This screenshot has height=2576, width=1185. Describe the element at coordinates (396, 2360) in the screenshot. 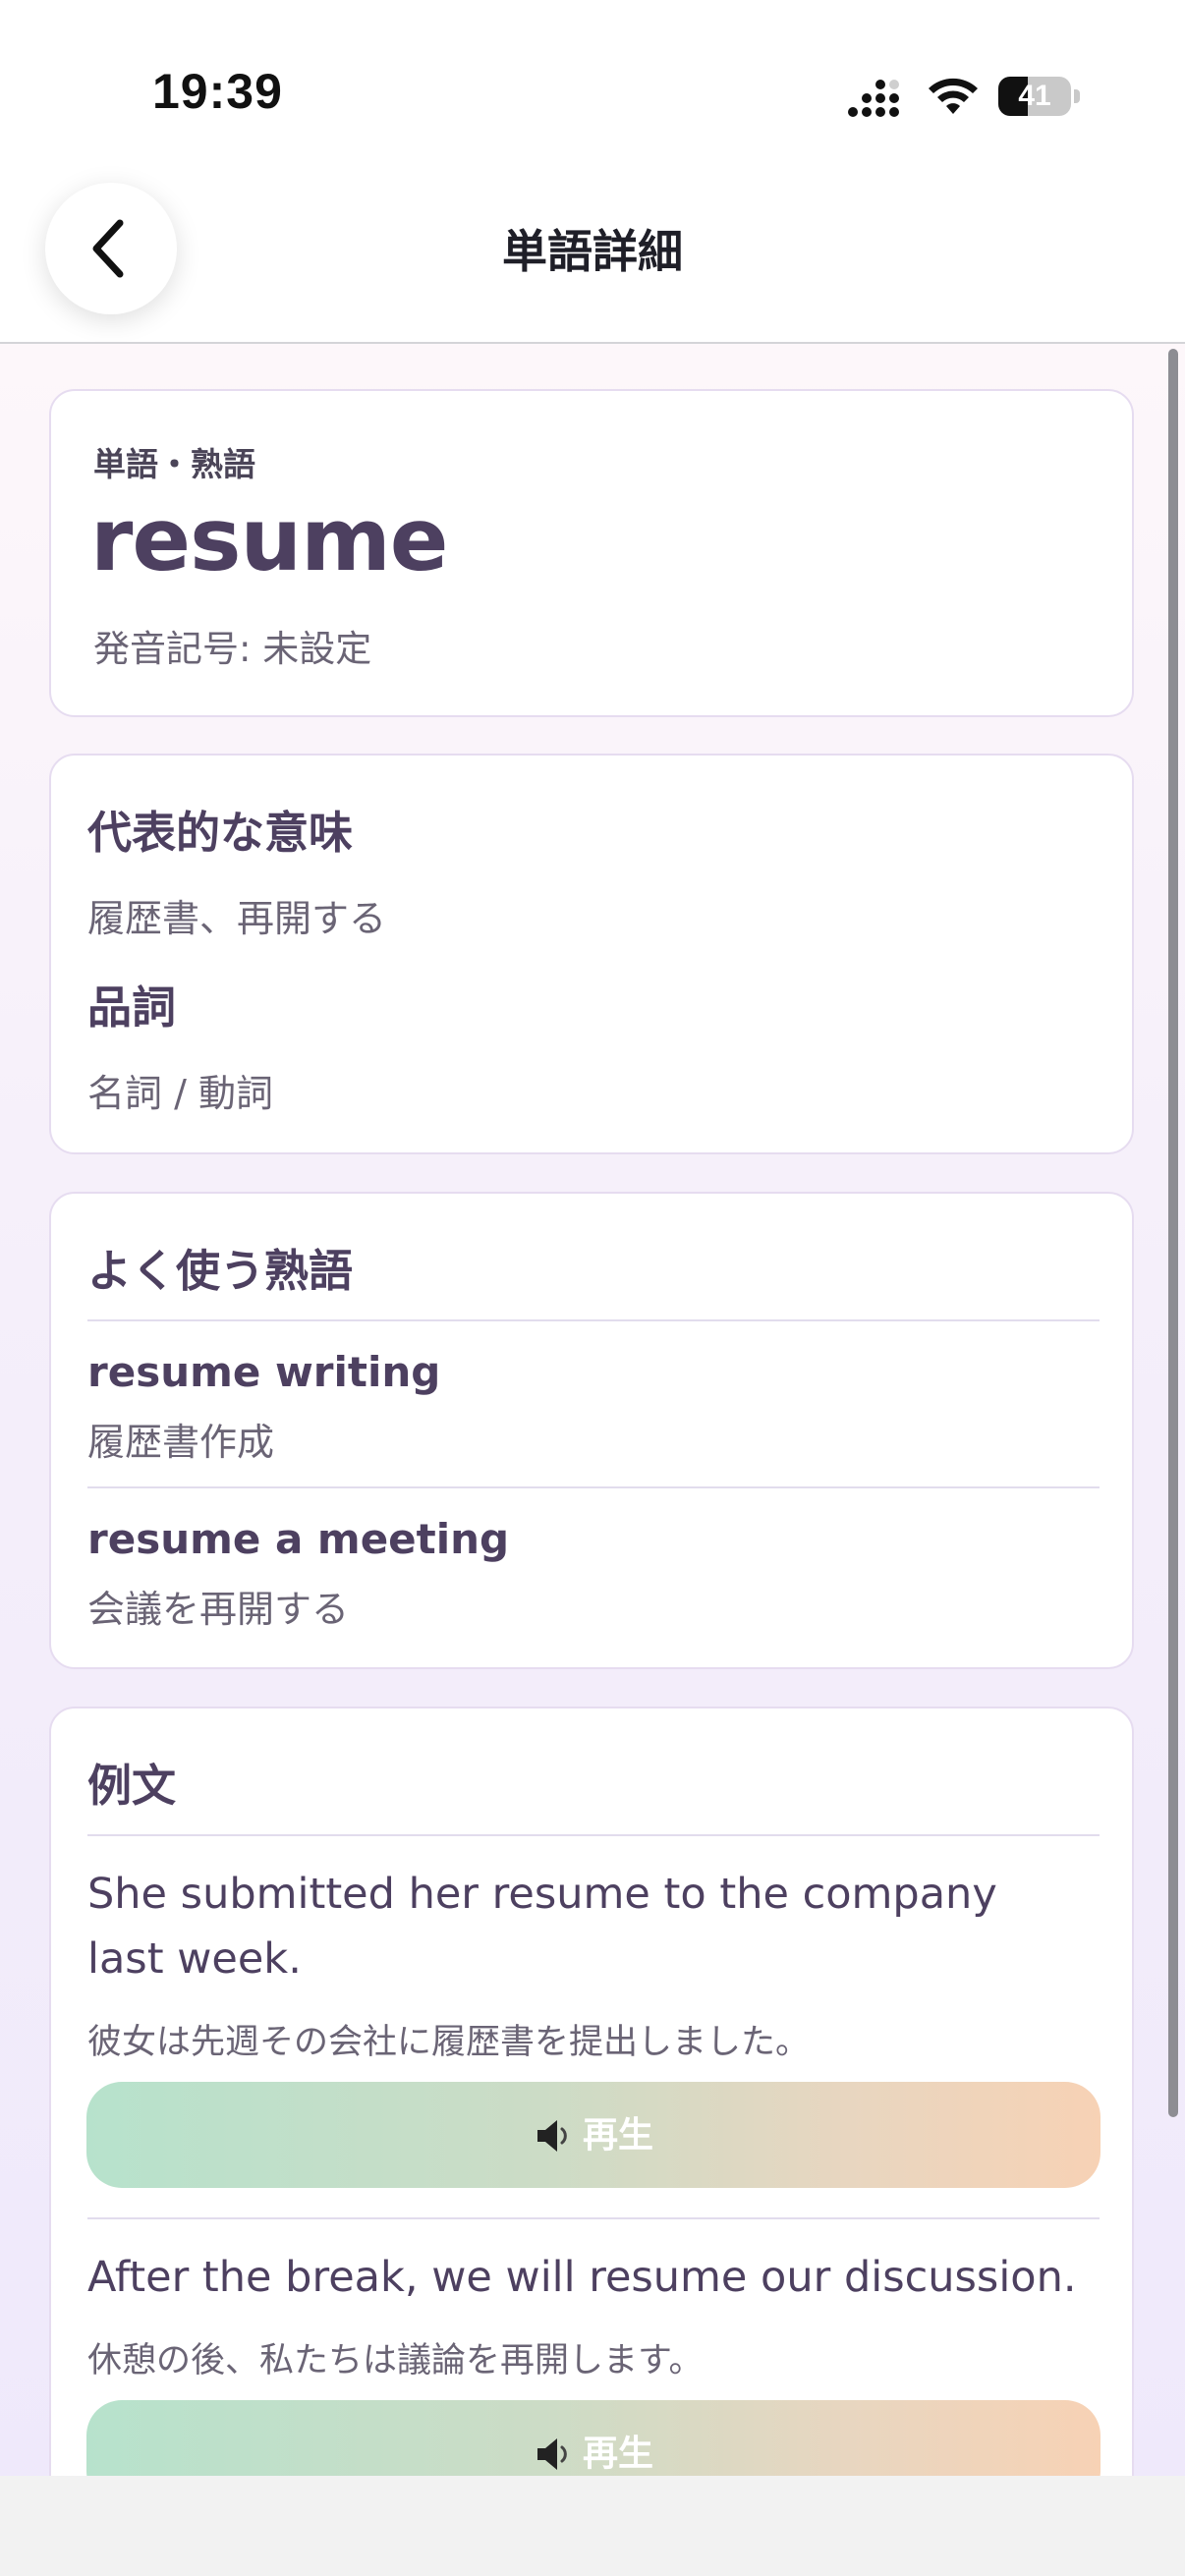

I see `example-translation: 休憩の後、私たちは議論を再開します。` at that location.